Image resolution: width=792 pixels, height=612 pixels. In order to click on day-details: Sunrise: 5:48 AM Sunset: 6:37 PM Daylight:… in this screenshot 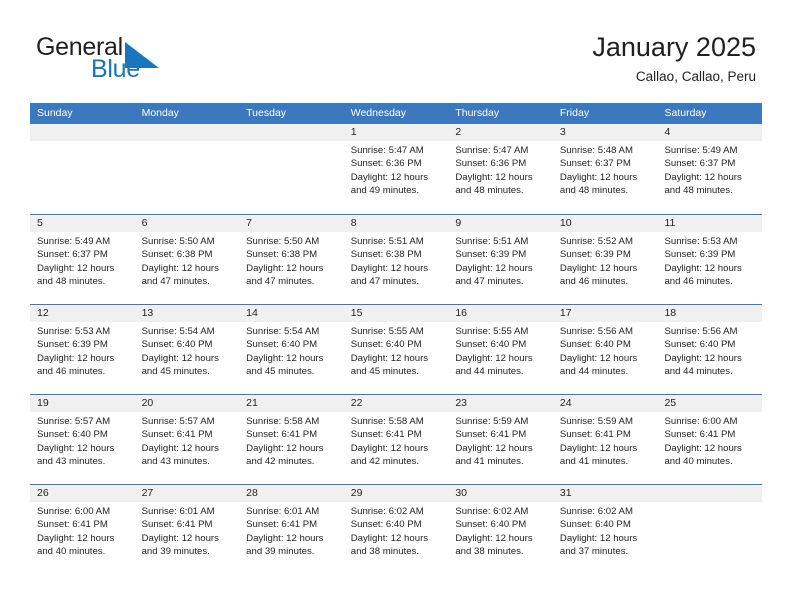, I will do `click(605, 169)`.